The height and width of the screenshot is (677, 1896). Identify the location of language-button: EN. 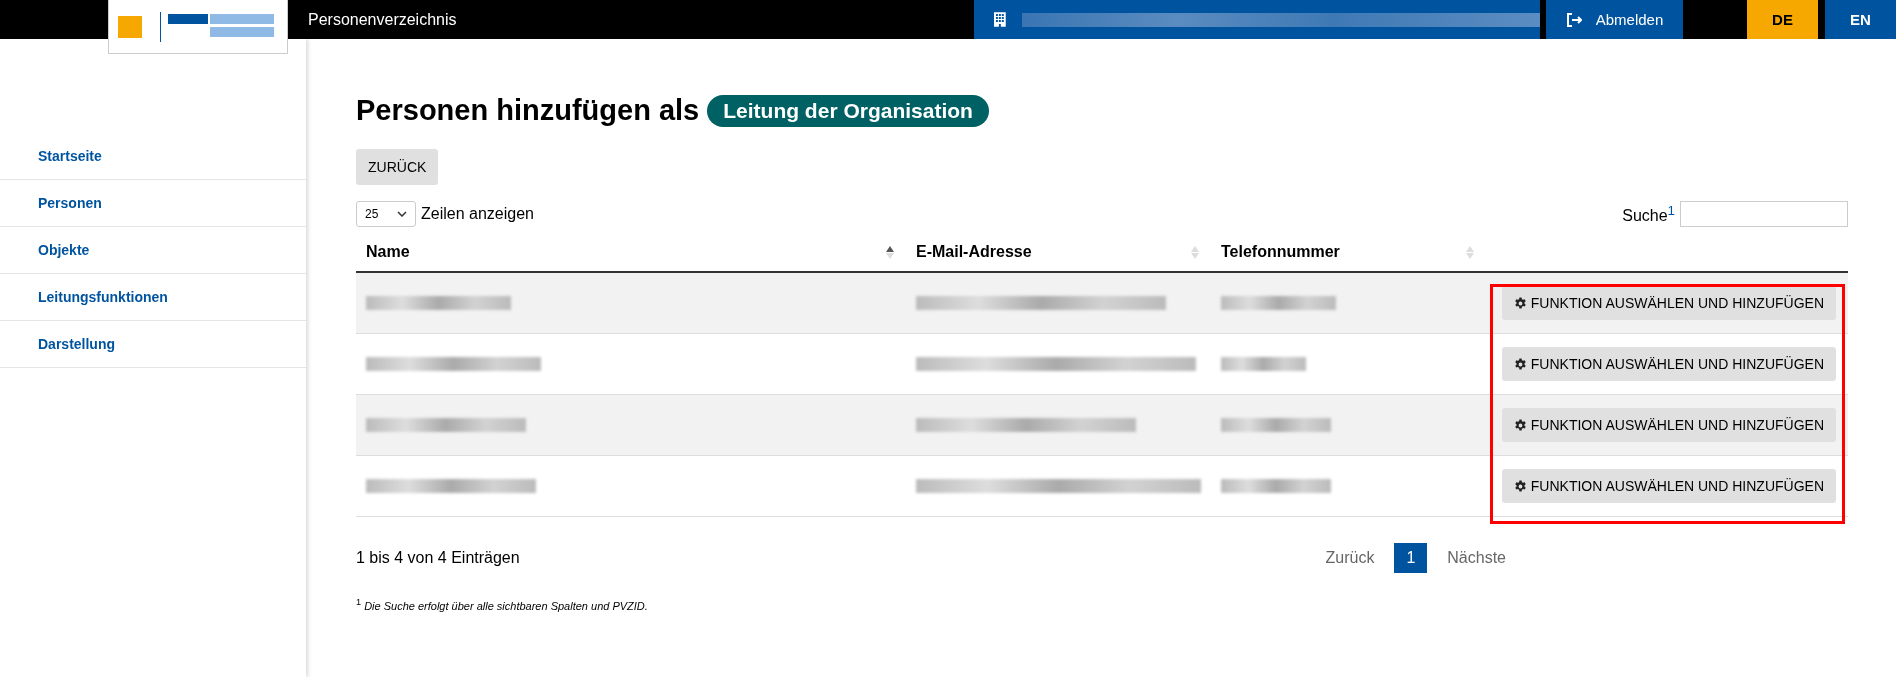
(1860, 19).